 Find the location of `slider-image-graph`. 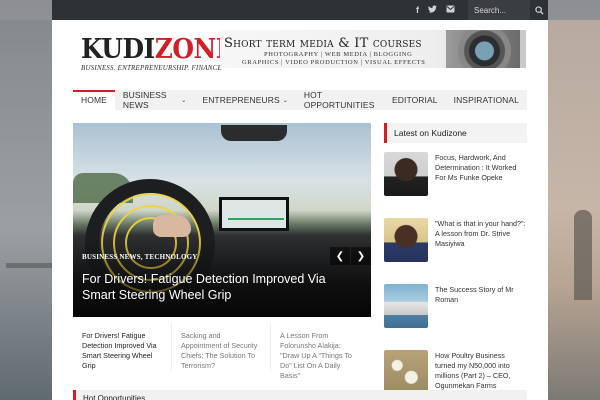

slider-image-graph is located at coordinates (256, 216).